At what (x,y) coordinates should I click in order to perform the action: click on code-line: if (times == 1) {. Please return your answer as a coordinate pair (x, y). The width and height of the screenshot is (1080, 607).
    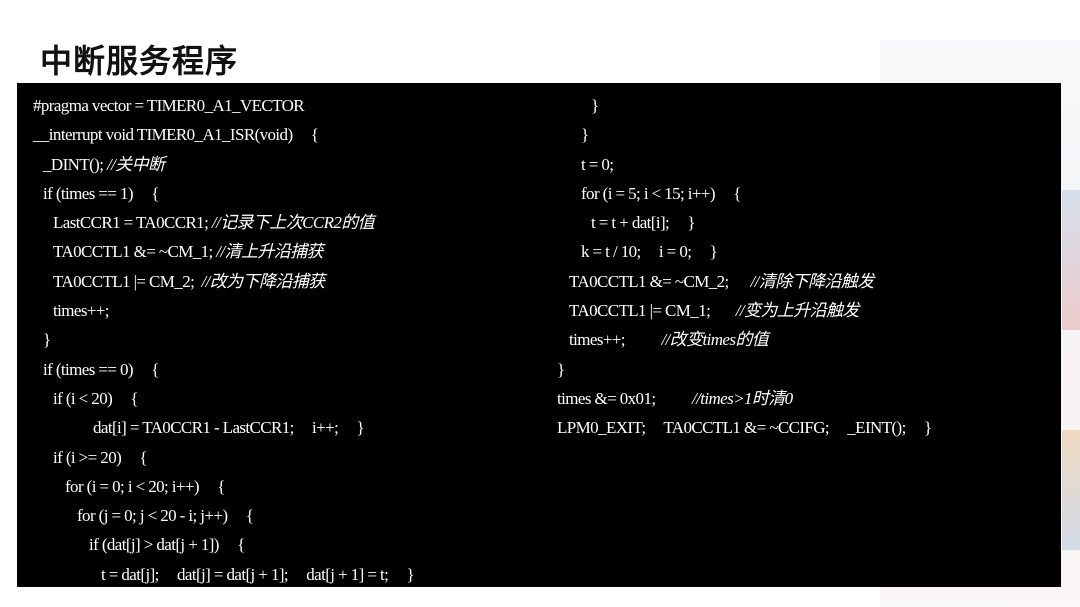
    Looking at the image, I should click on (223, 193).